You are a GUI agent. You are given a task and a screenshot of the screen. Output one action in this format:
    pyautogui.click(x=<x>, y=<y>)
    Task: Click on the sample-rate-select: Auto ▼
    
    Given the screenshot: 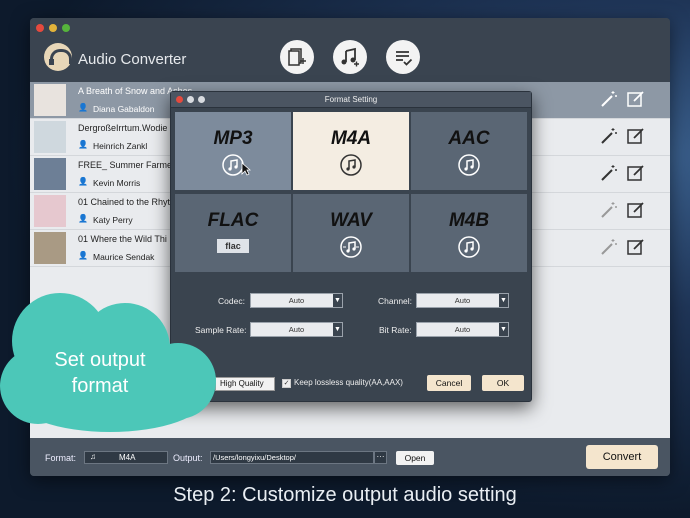 What is the action you would take?
    pyautogui.click(x=296, y=329)
    